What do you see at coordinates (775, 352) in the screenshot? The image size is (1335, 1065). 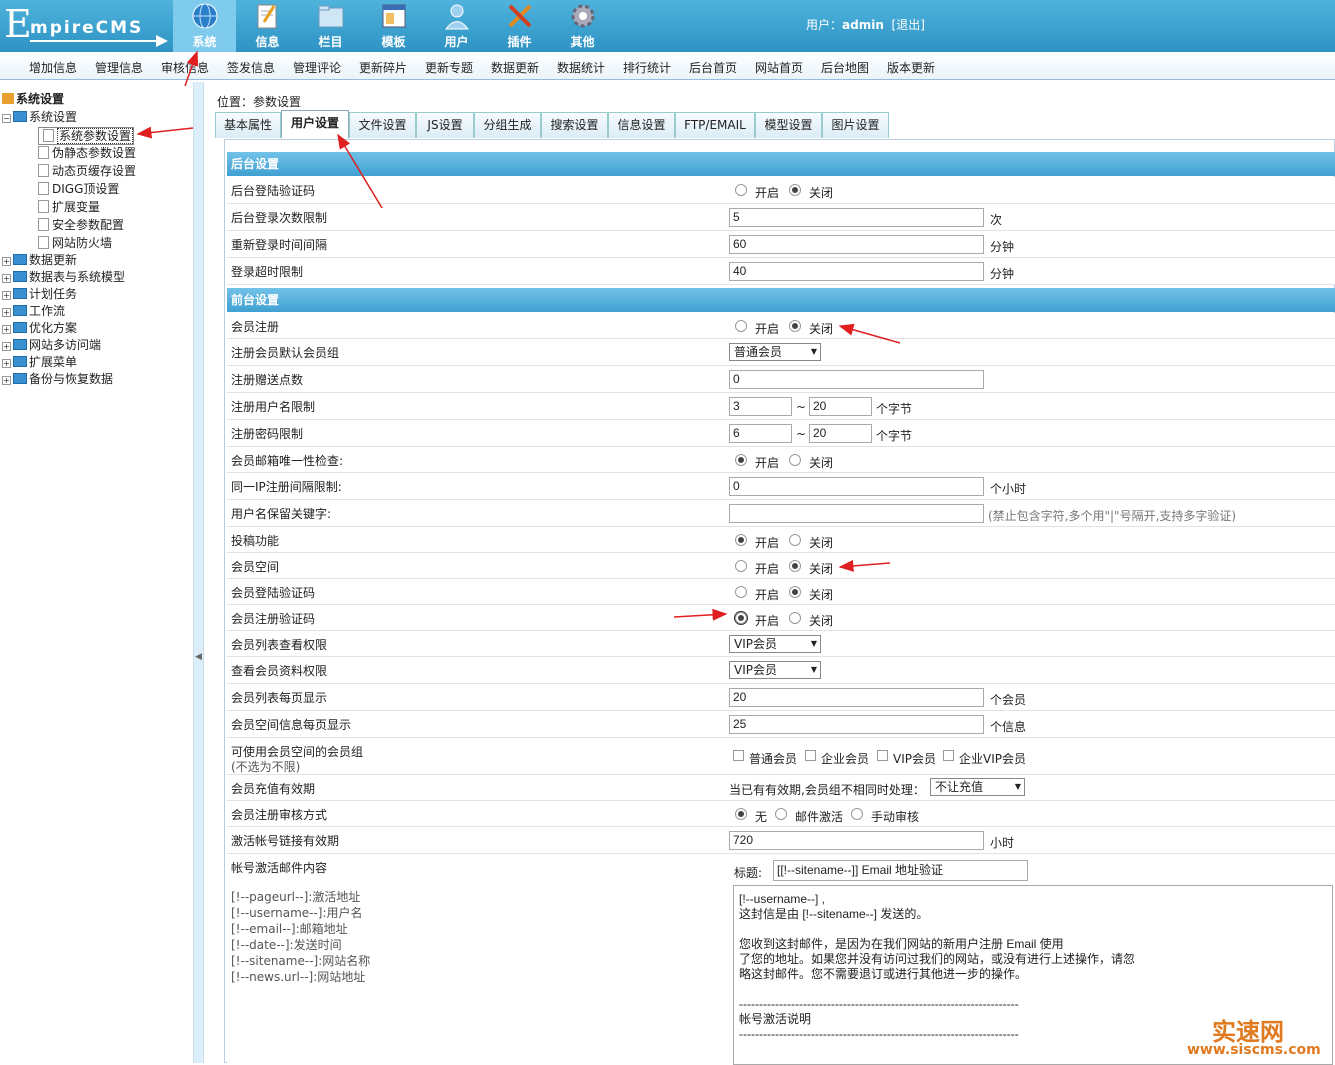 I see `default-group-select: 普通会员 ▼` at bounding box center [775, 352].